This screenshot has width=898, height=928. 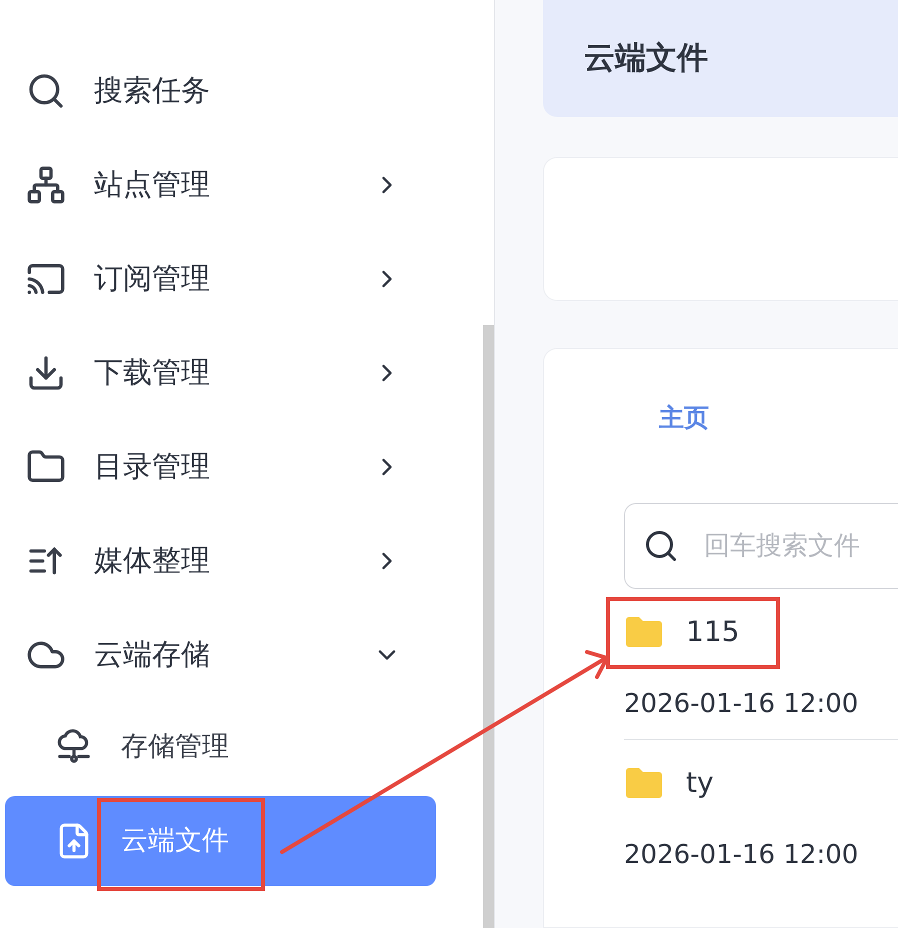 What do you see at coordinates (152, 467) in the screenshot?
I see `sidebar-label: 目录管理` at bounding box center [152, 467].